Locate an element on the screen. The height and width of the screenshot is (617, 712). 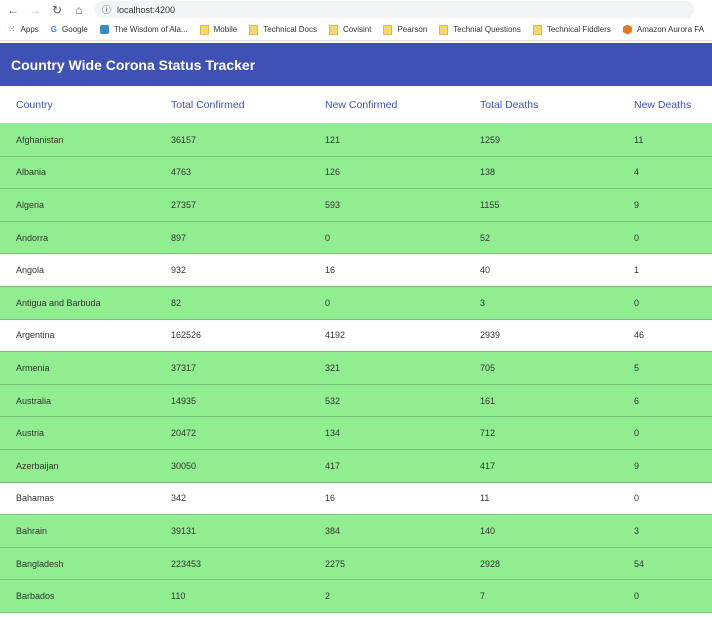
cell-new-deaths: 5 is located at coordinates (637, 367).